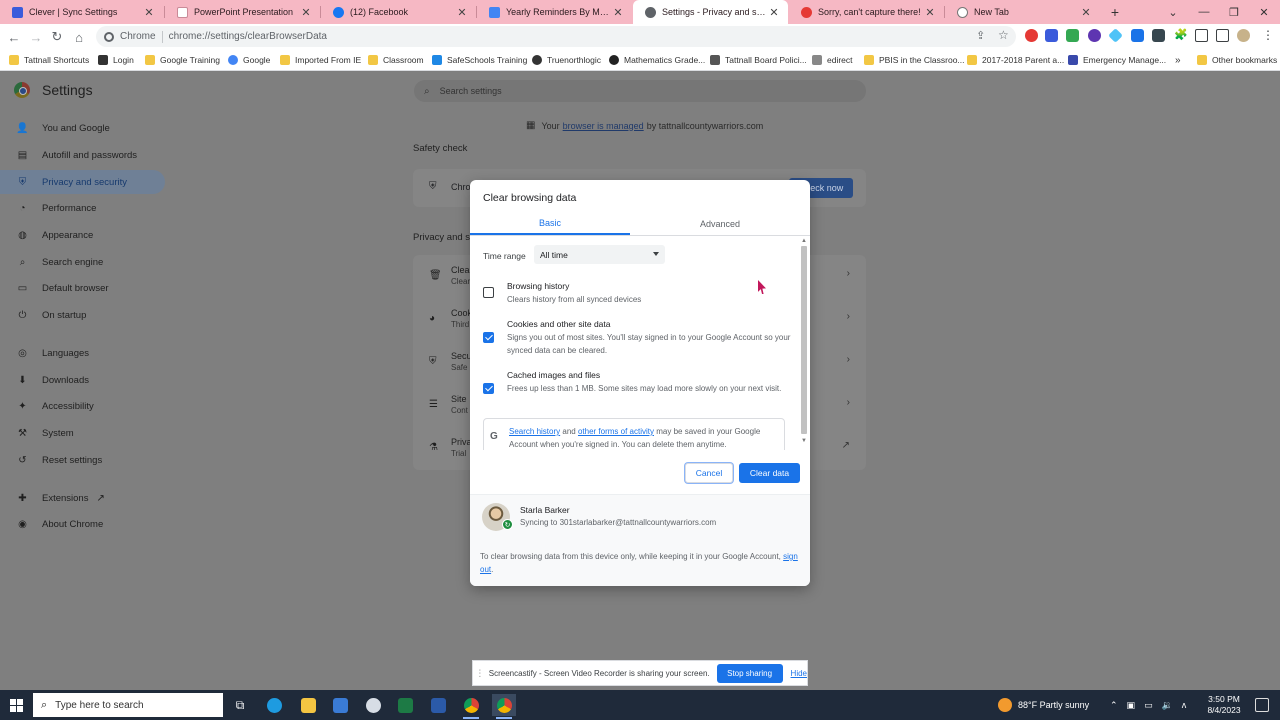 This screenshot has width=1280, height=720. Describe the element at coordinates (1158, 35) in the screenshot. I see `edit-extension-icon` at that location.